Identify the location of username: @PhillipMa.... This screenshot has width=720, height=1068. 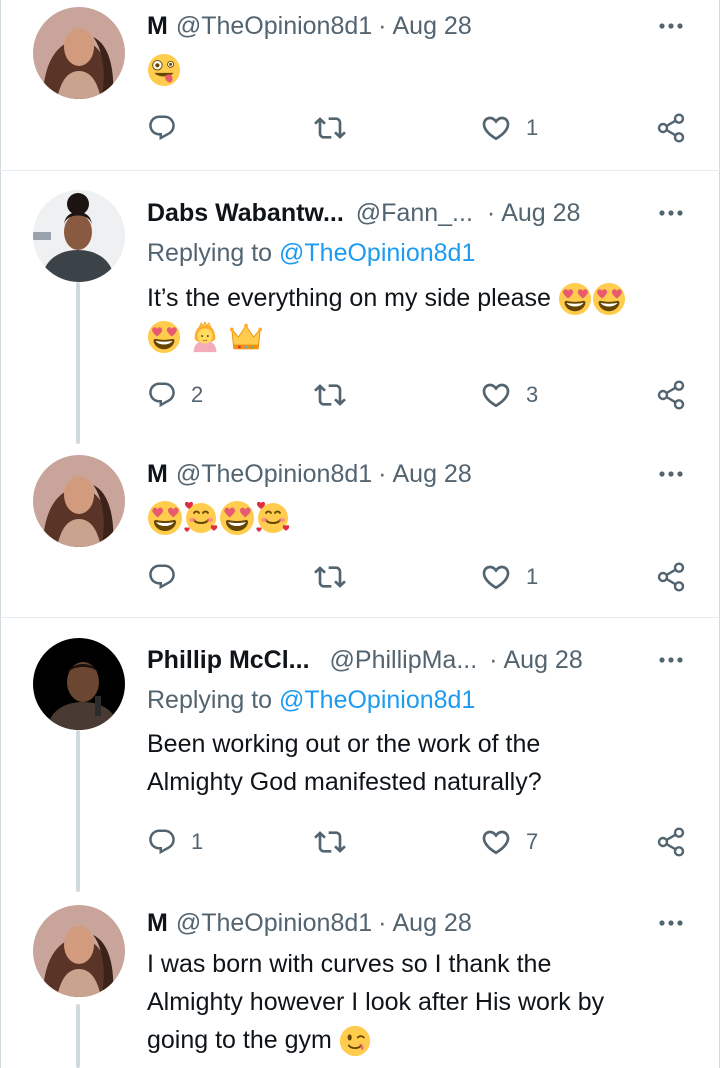
(404, 660).